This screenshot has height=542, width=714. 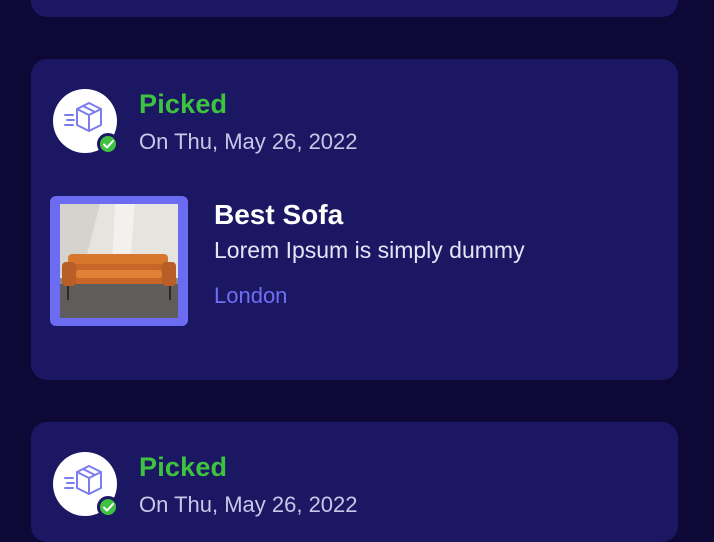 What do you see at coordinates (354, 8) in the screenshot?
I see `order-card-previous` at bounding box center [354, 8].